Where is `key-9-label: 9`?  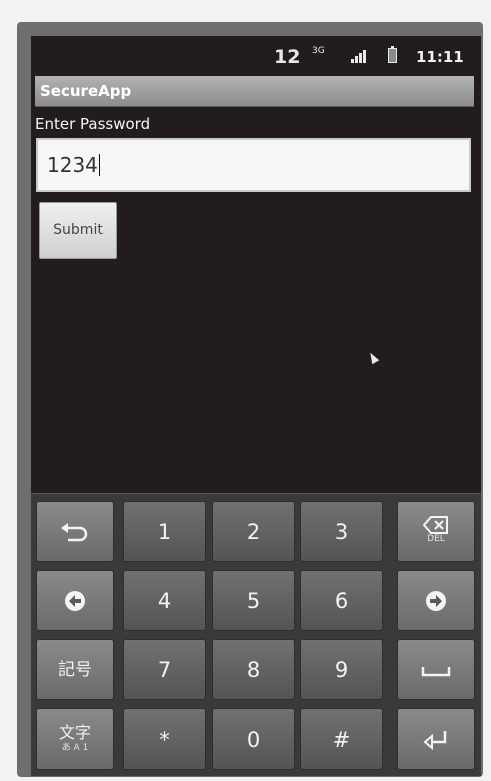 key-9-label: 9 is located at coordinates (341, 670).